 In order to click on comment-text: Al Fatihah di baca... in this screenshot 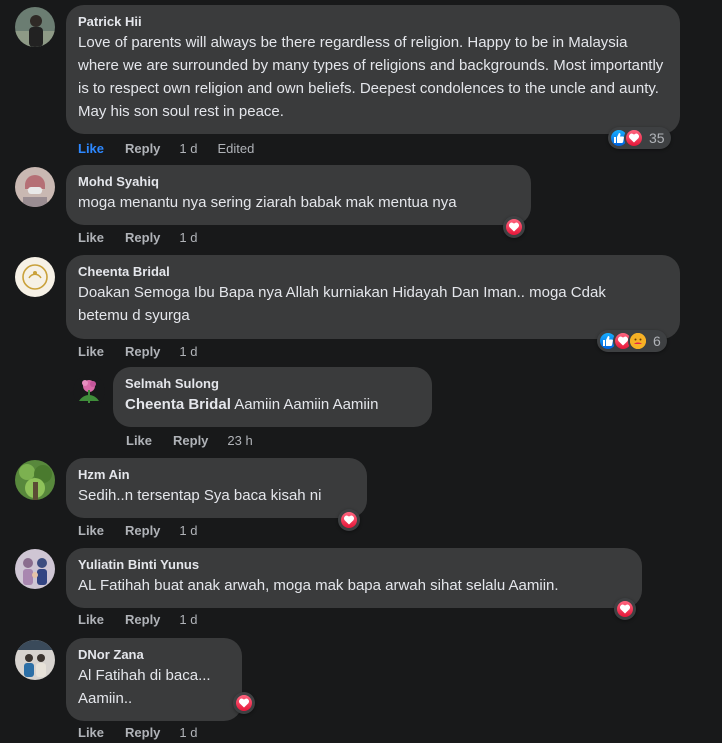, I will do `click(144, 675)`.